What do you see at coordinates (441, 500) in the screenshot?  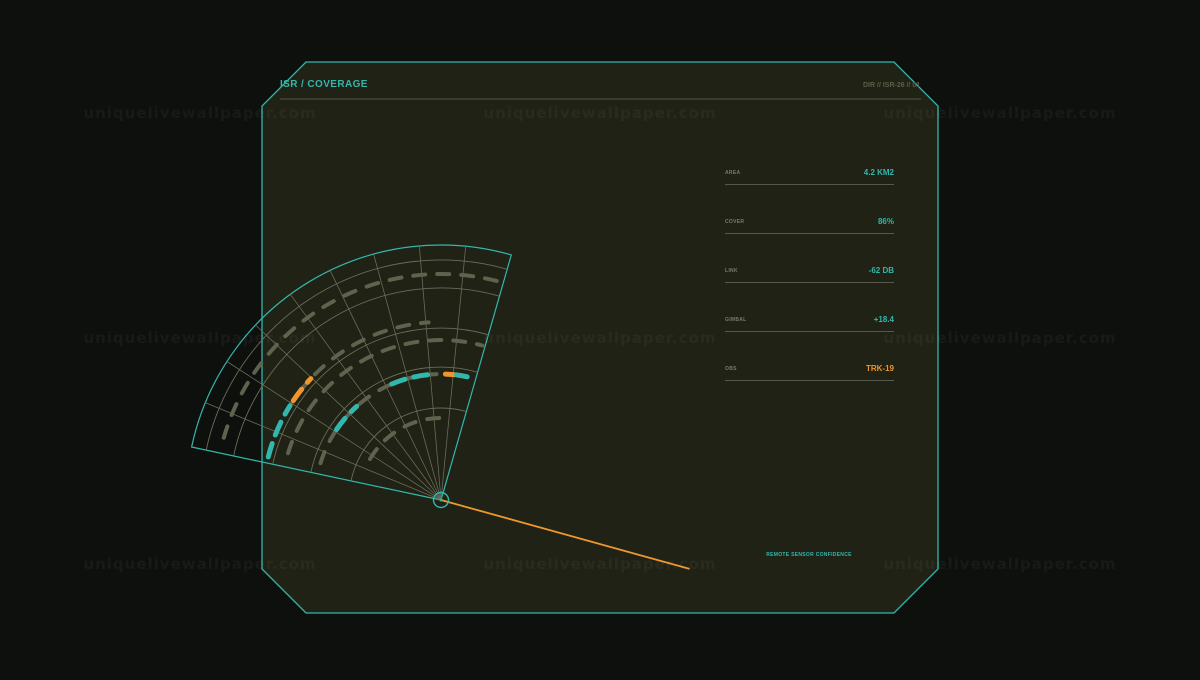 I see `sensor-origin-dot` at bounding box center [441, 500].